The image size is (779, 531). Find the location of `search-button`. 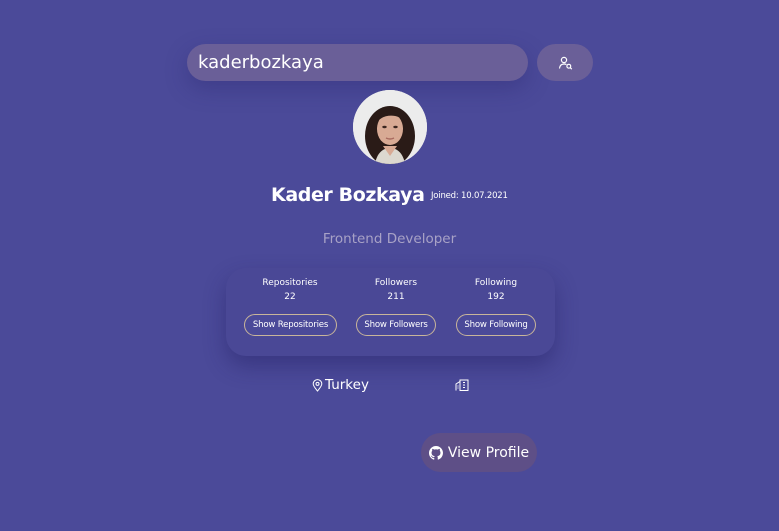

search-button is located at coordinates (565, 62).